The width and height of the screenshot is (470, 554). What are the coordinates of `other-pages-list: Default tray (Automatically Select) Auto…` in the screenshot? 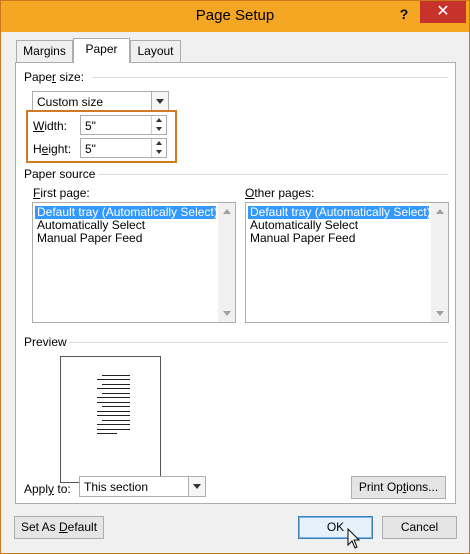 It's located at (347, 262).